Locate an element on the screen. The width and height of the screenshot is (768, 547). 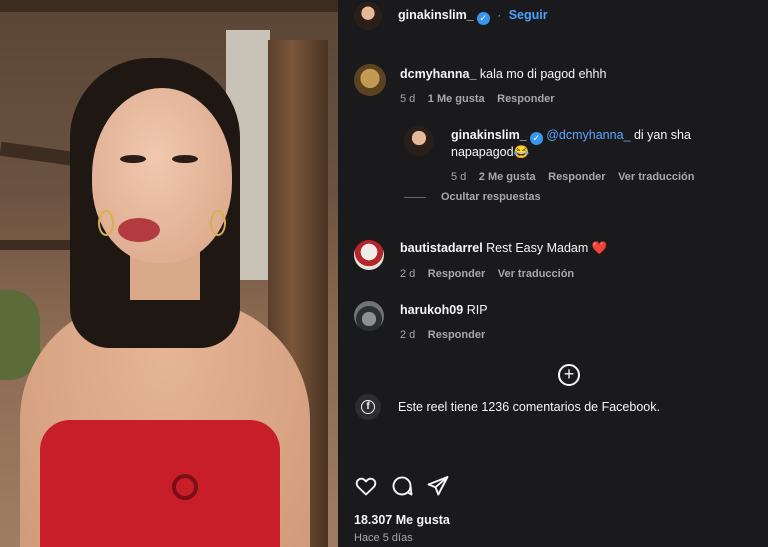
comment-body: bautistadarrel Rest Easy Madam ❤️ is located at coordinates (503, 248).